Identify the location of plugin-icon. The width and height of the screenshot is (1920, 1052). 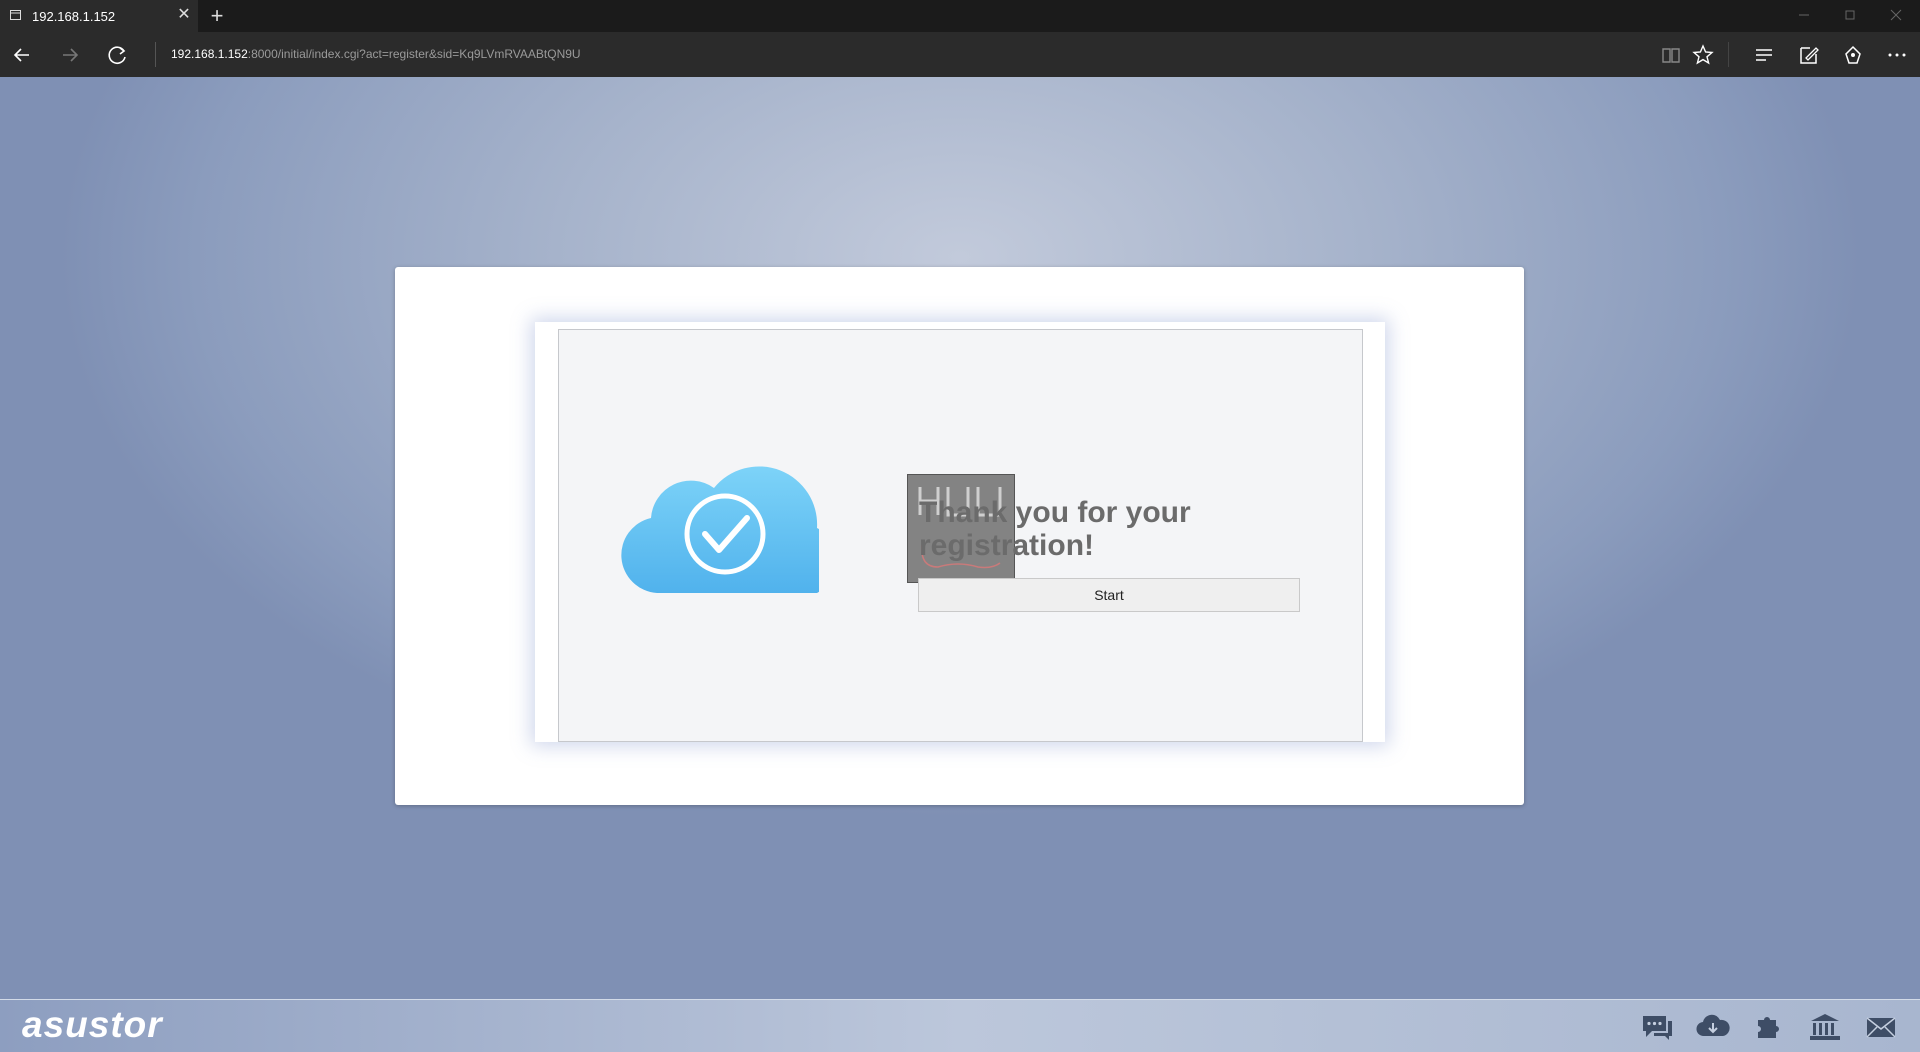
(1769, 1027).